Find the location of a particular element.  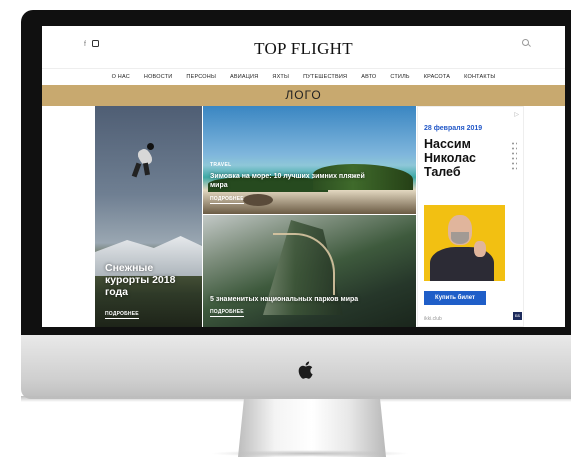

nav-item-persons: ПЕРСОНЫ is located at coordinates (201, 77).